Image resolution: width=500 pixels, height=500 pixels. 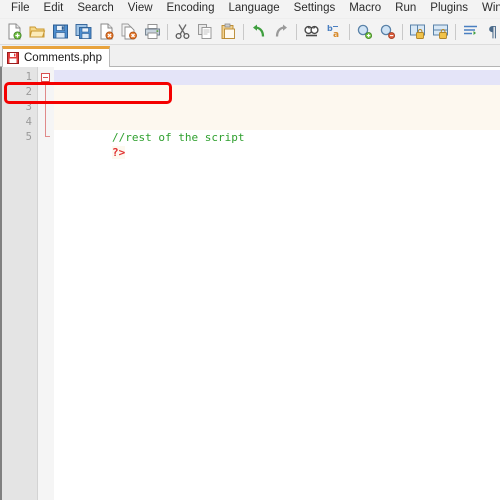 I want to click on find-icon, so click(x=311, y=31).